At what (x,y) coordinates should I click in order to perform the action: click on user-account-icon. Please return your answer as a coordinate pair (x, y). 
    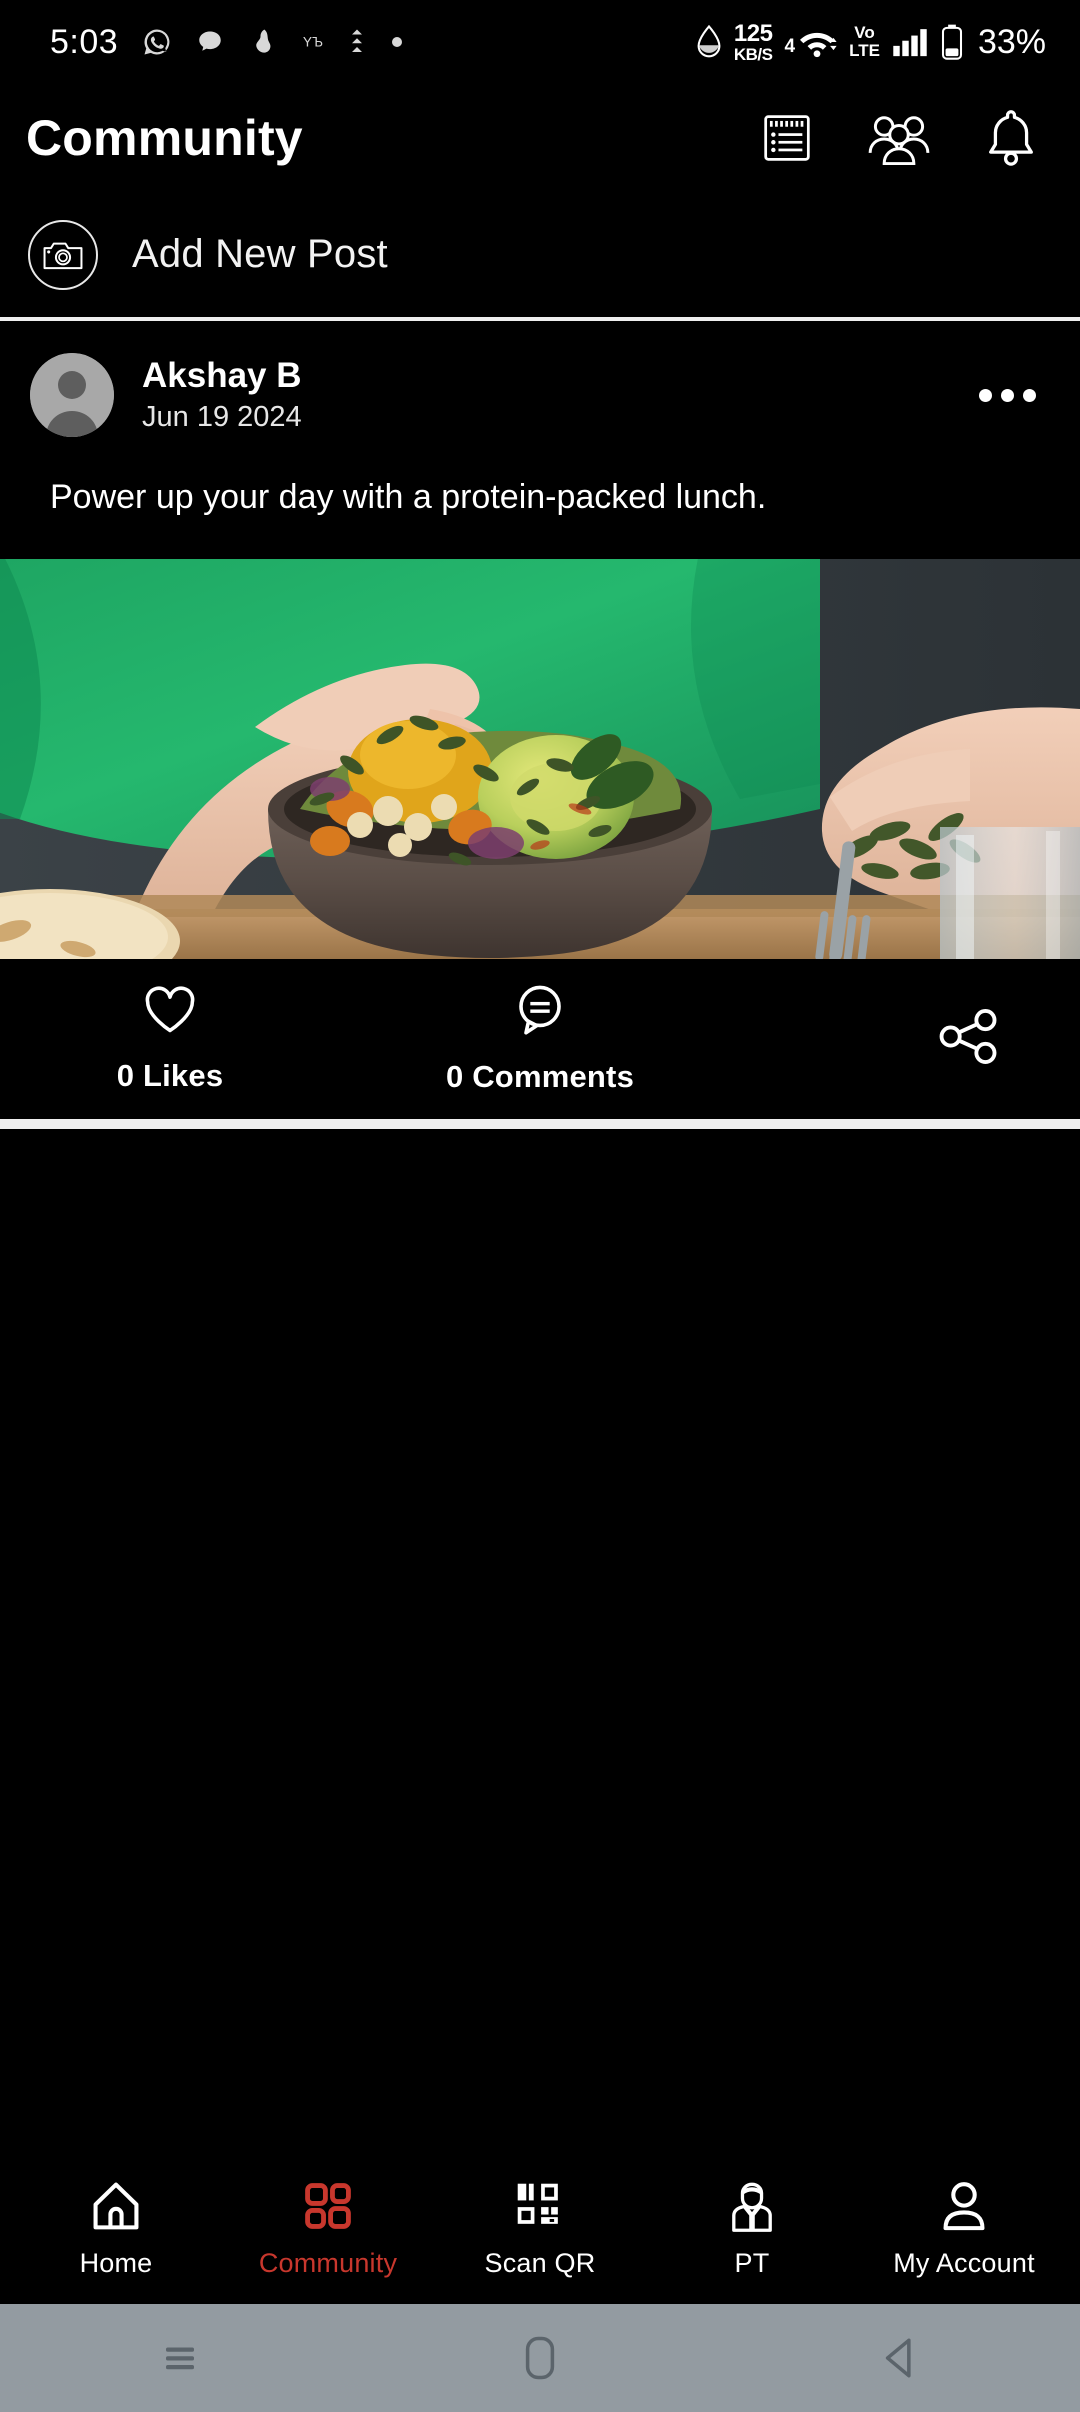
    Looking at the image, I should click on (964, 2206).